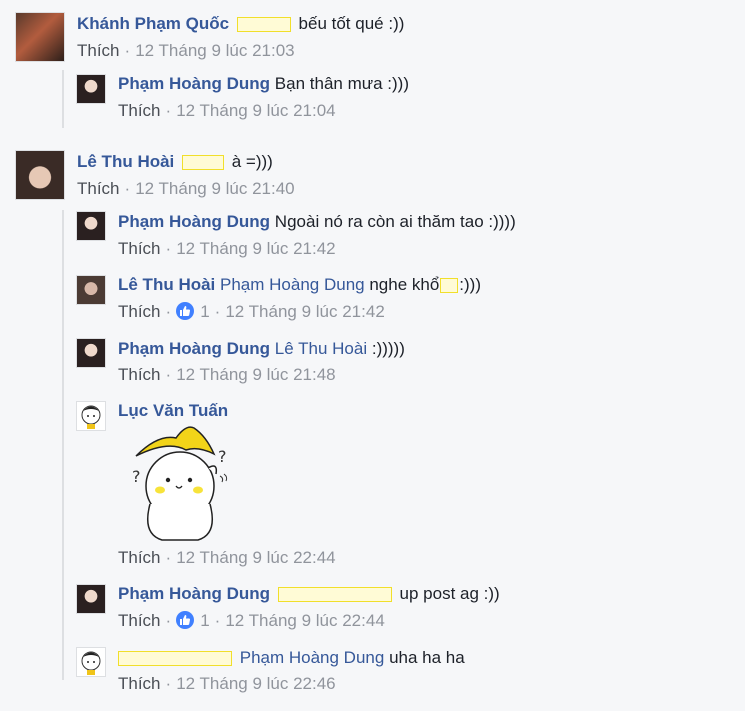  Describe the element at coordinates (214, 188) in the screenshot. I see `timestamp: 12 Tháng 9 lúc 21:40` at that location.